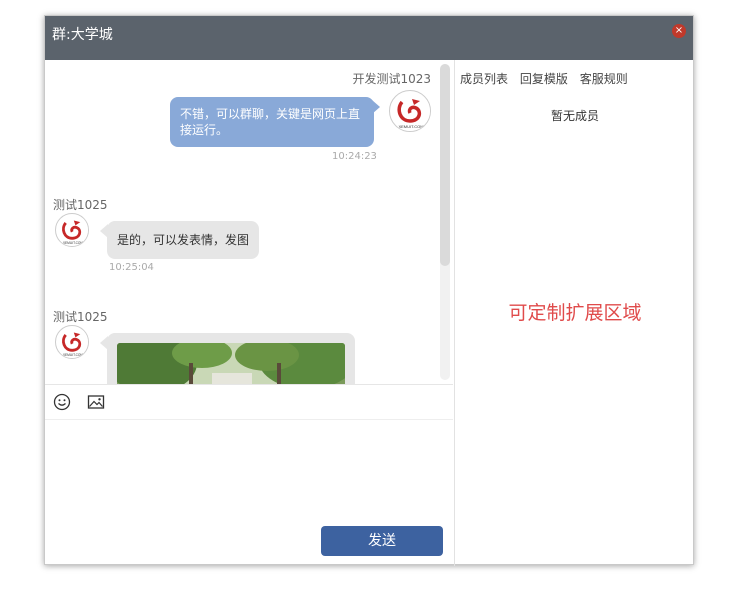 This screenshot has width=750, height=592. Describe the element at coordinates (354, 156) in the screenshot. I see `message-time: 10:24:23` at that location.